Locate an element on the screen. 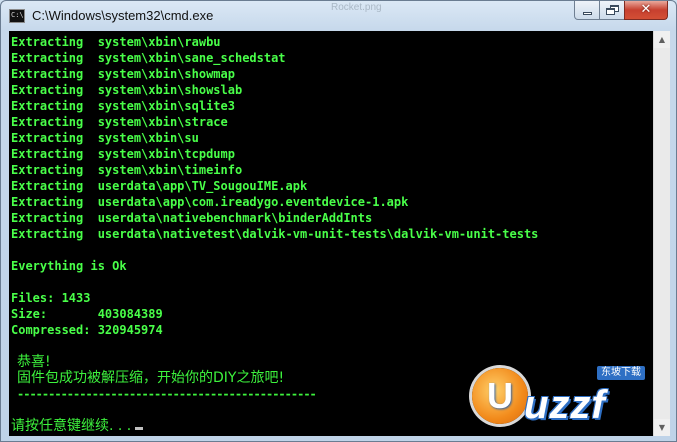 This screenshot has width=677, height=442. console-line: Extracting system\xbin\timeinfo is located at coordinates (127, 170).